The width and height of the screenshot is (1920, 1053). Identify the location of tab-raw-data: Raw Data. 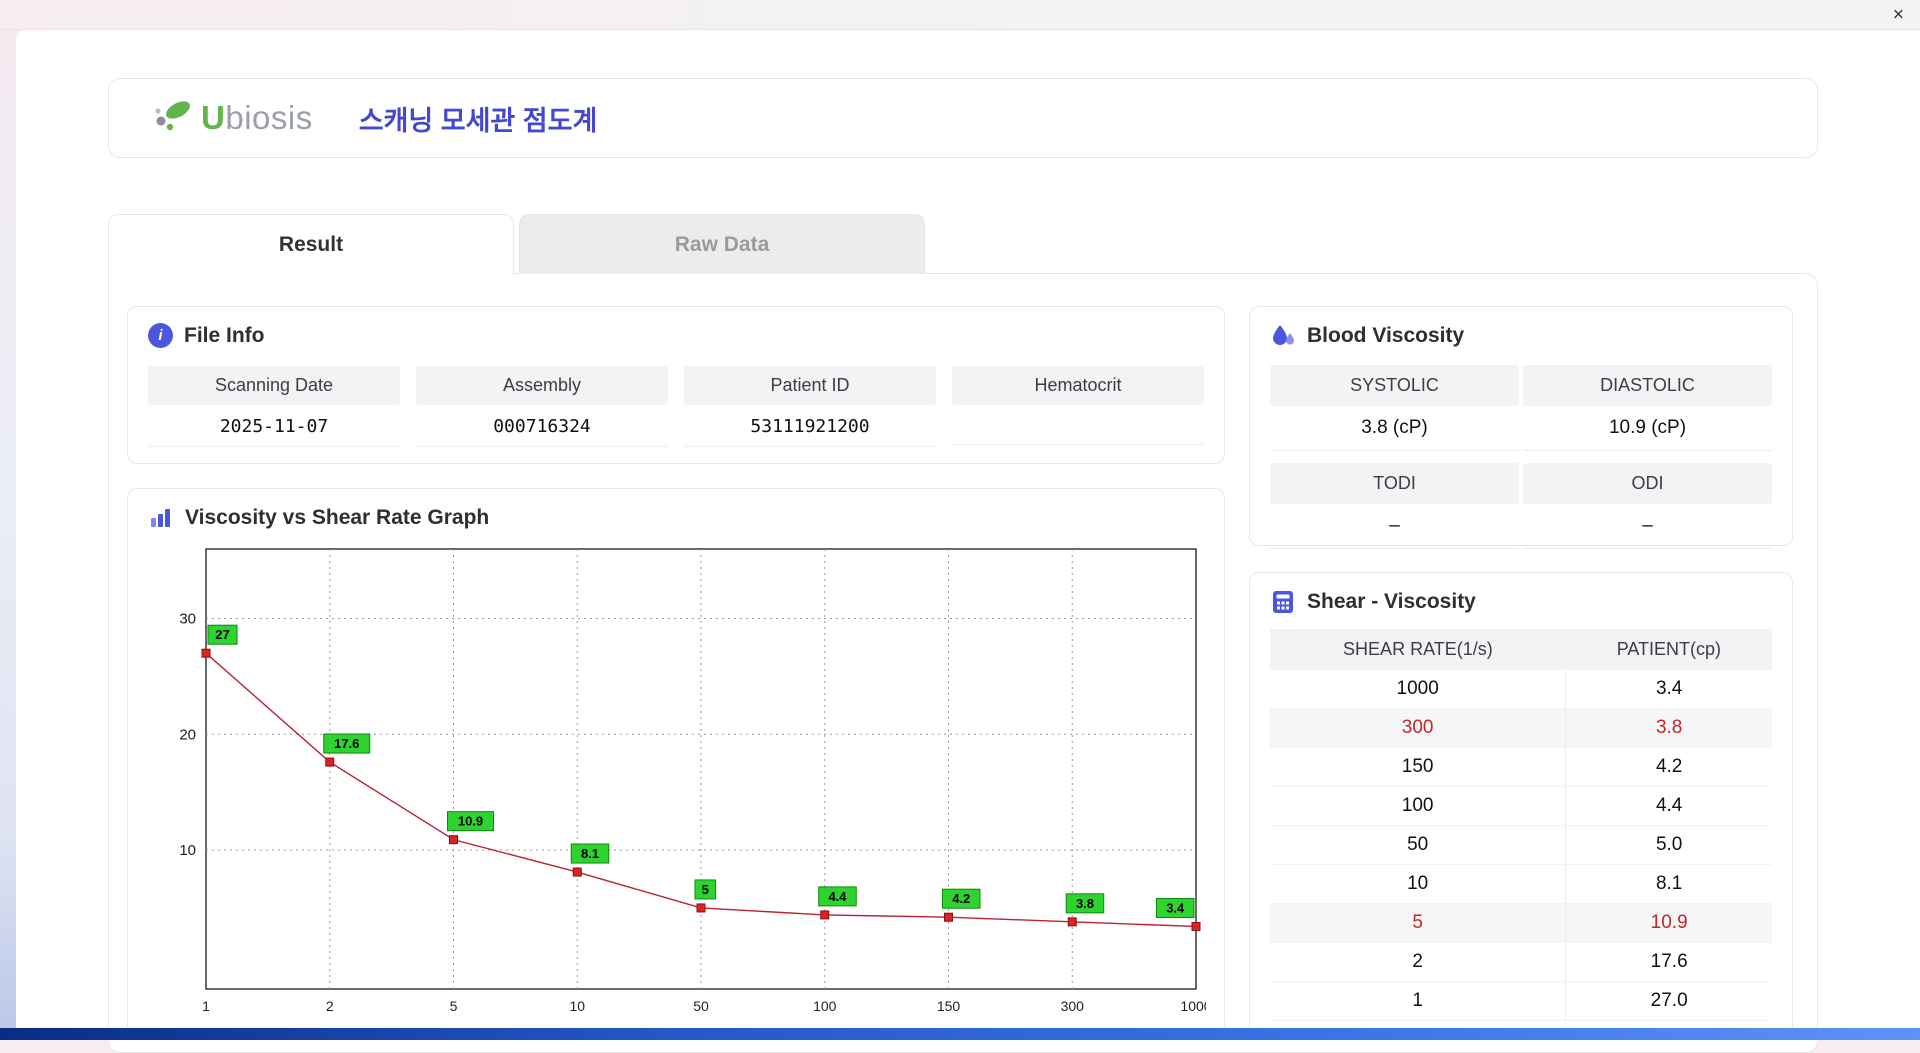
(722, 244).